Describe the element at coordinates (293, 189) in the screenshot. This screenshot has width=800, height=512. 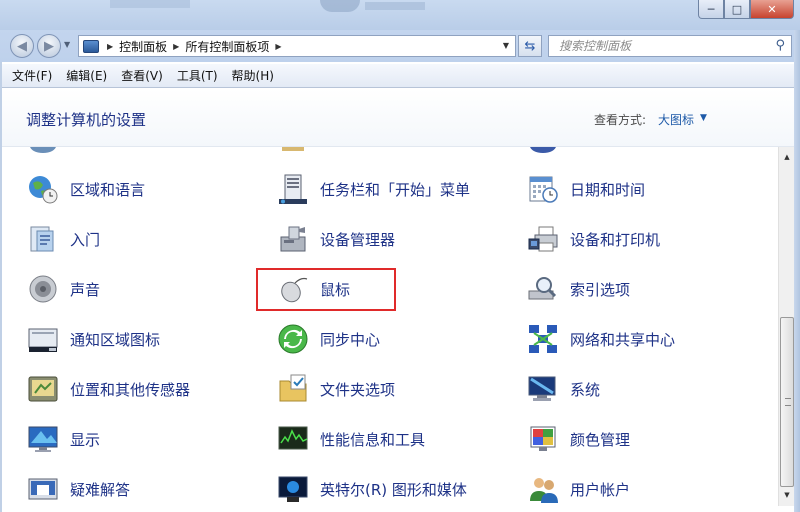
I see `taskbar-icon` at that location.